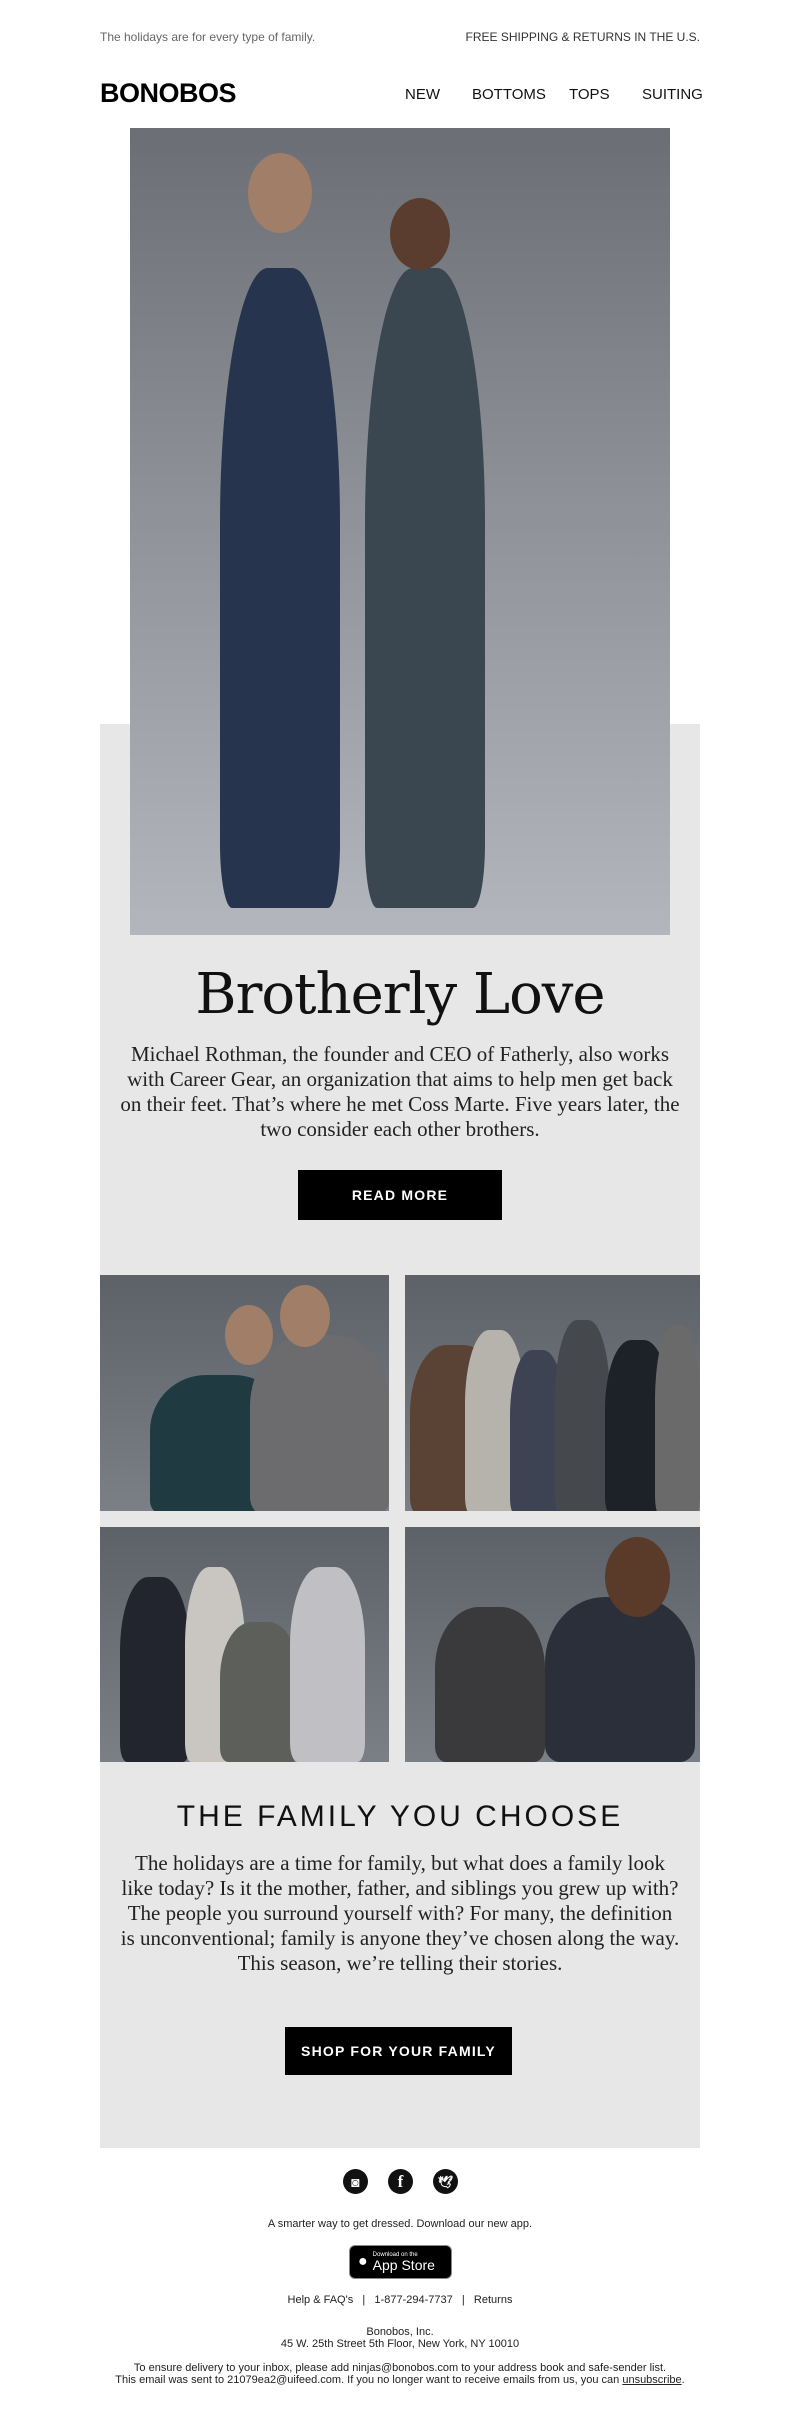  What do you see at coordinates (403, 2265) in the screenshot?
I see `badge-line2: App Store` at bounding box center [403, 2265].